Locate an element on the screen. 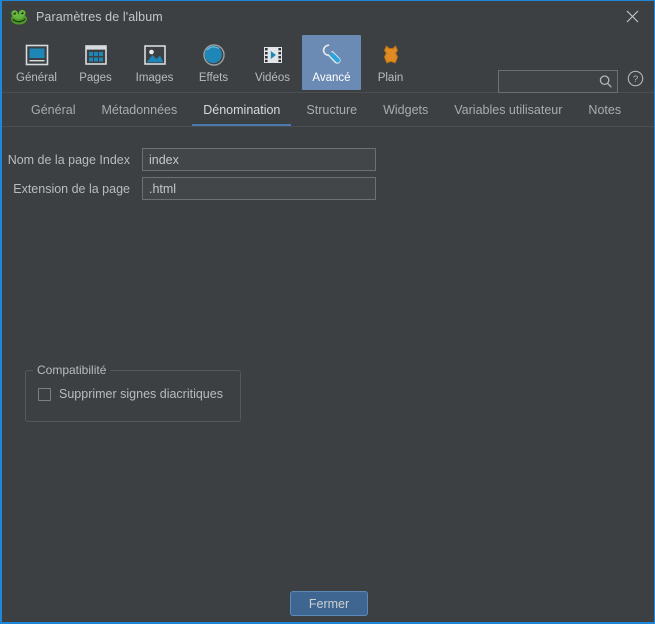  close-window-button is located at coordinates (632, 16).